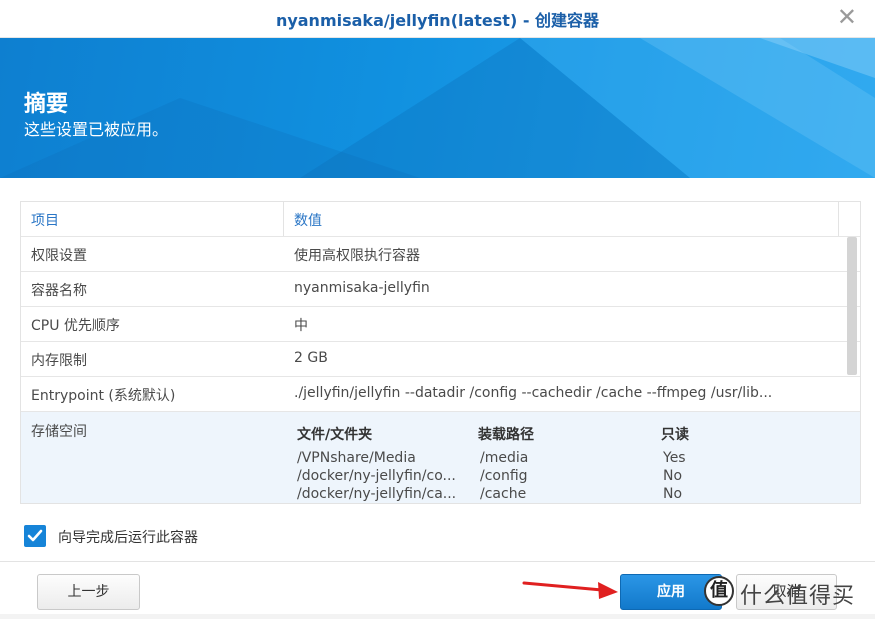 The height and width of the screenshot is (619, 875). Describe the element at coordinates (674, 458) in the screenshot. I see `mount-readonly: Yes` at that location.